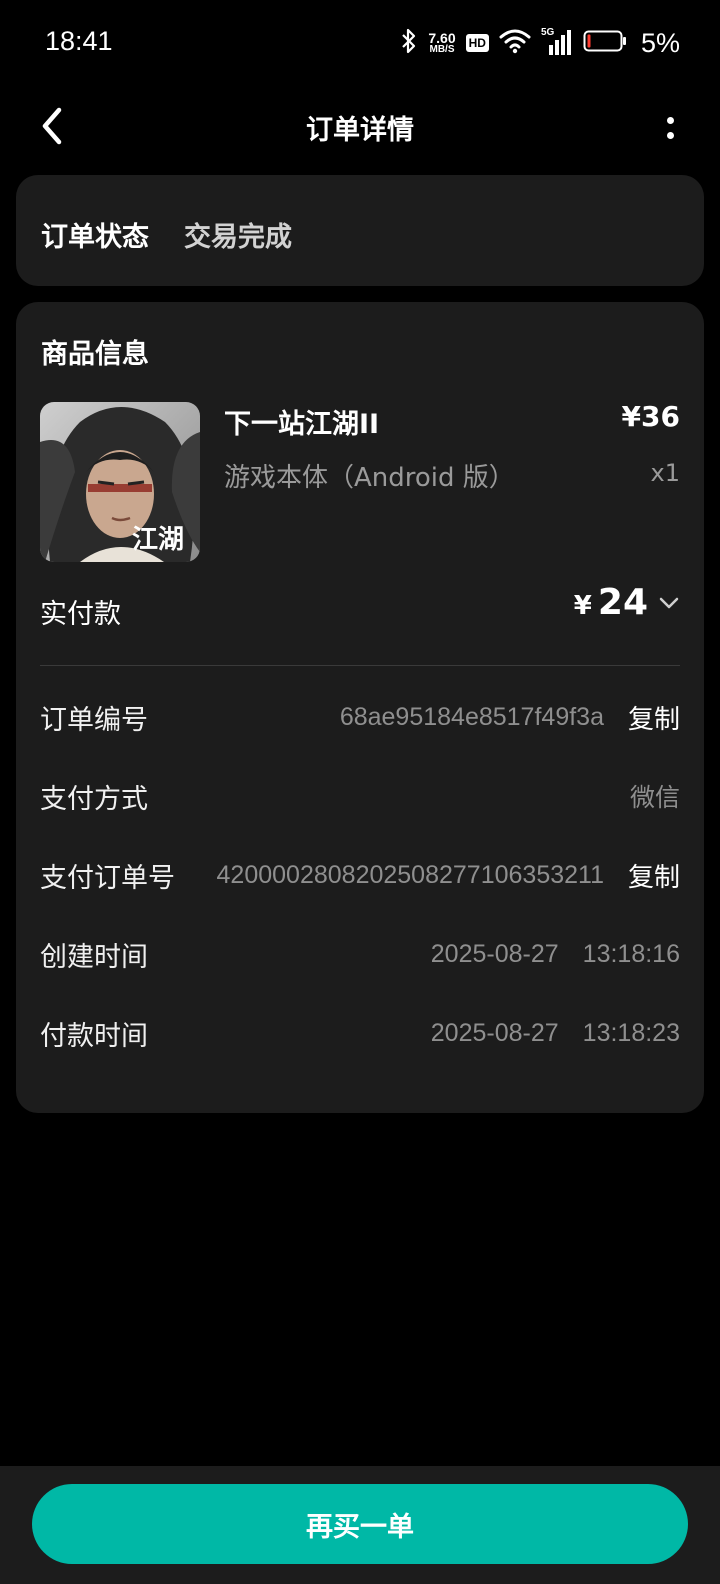 The height and width of the screenshot is (1584, 720). Describe the element at coordinates (369, 478) in the screenshot. I see `product-variant: 游戏本体（Android 版）` at that location.